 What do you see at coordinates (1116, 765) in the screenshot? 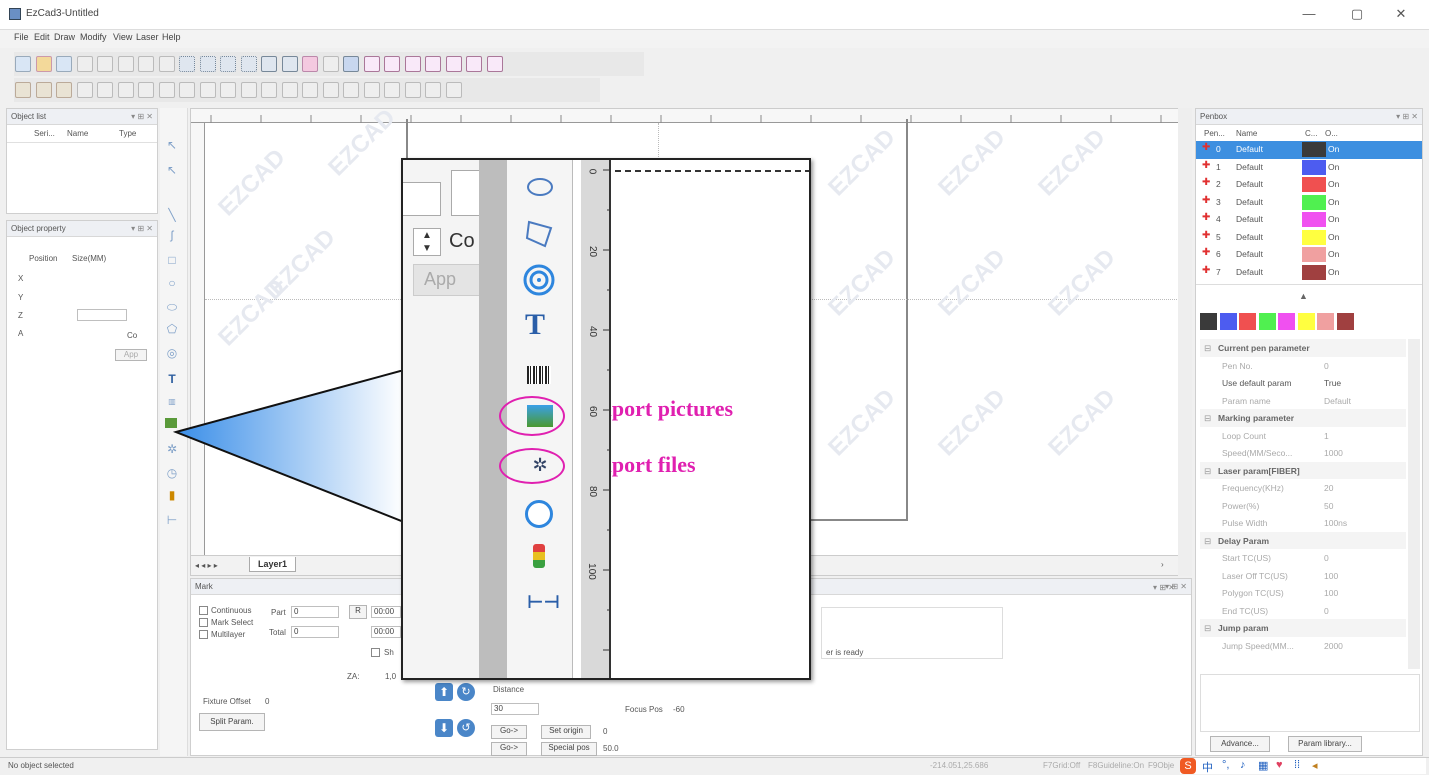
I see `guideline-status: F8Guideline:On` at bounding box center [1116, 765].